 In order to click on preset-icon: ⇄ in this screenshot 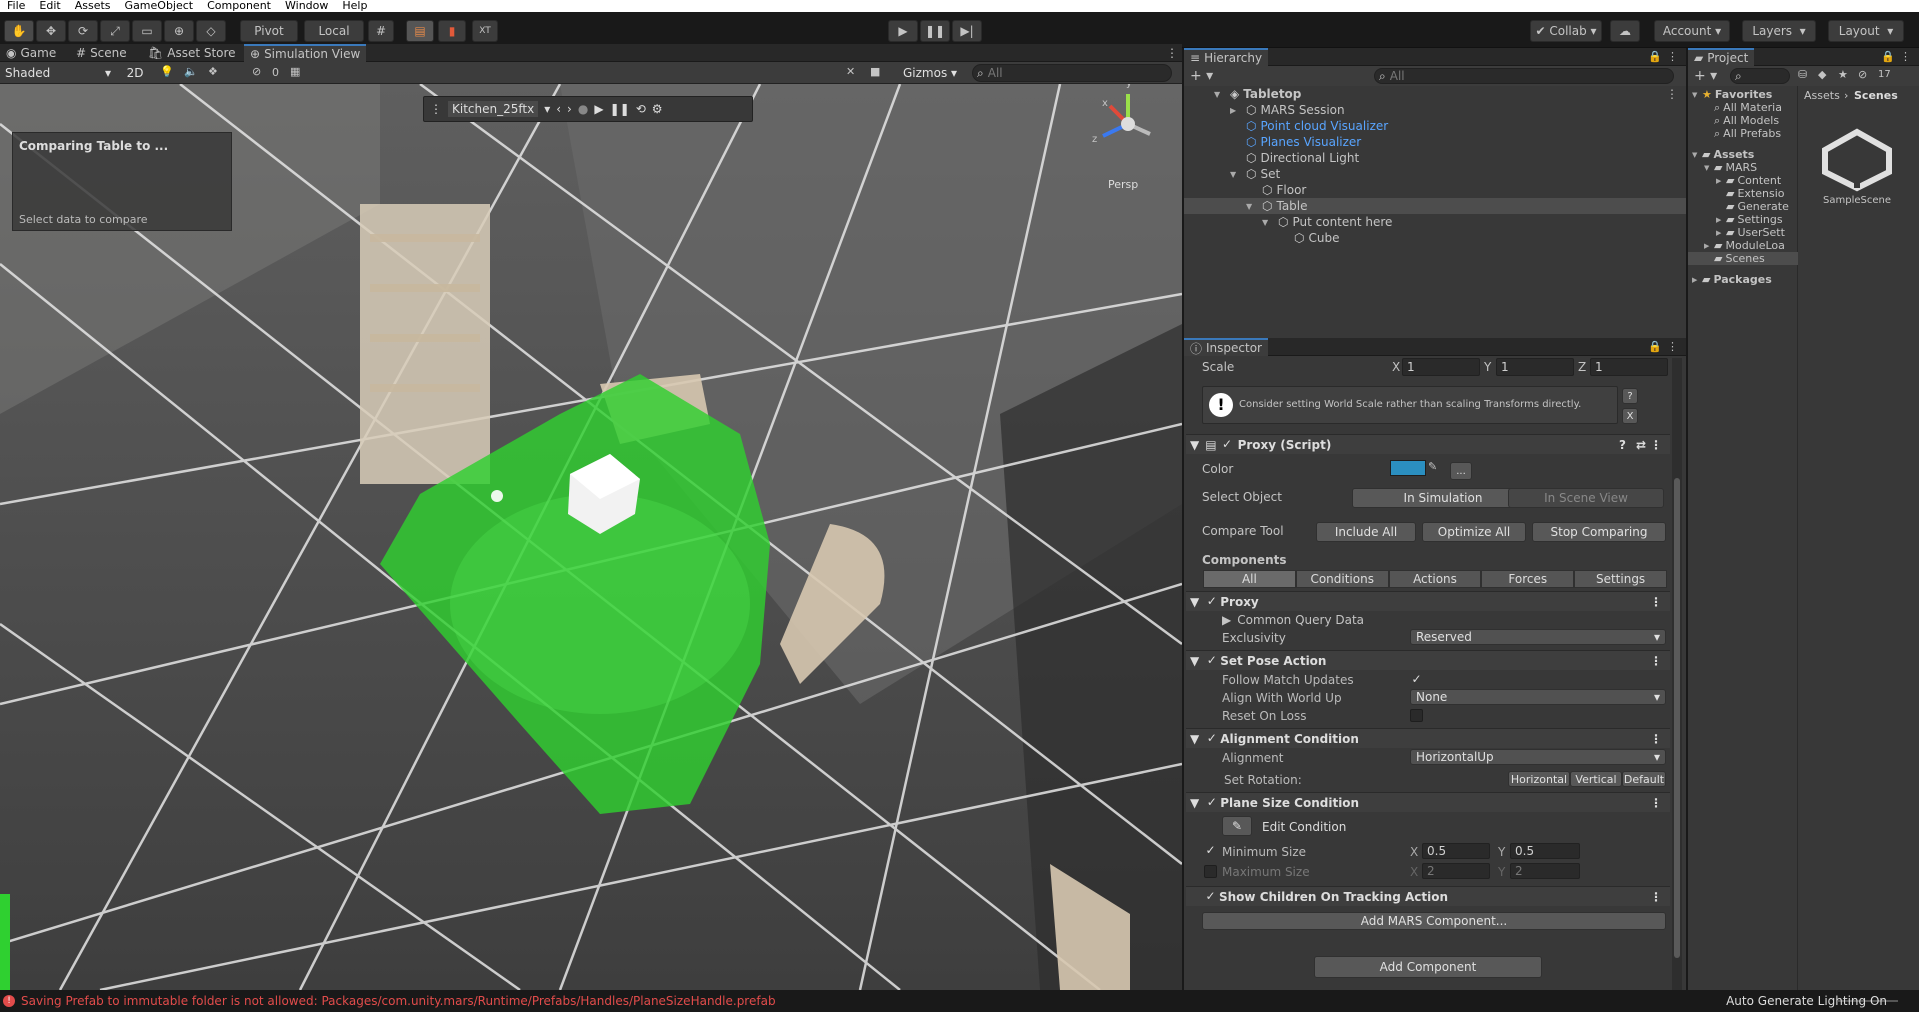, I will do `click(1641, 445)`.